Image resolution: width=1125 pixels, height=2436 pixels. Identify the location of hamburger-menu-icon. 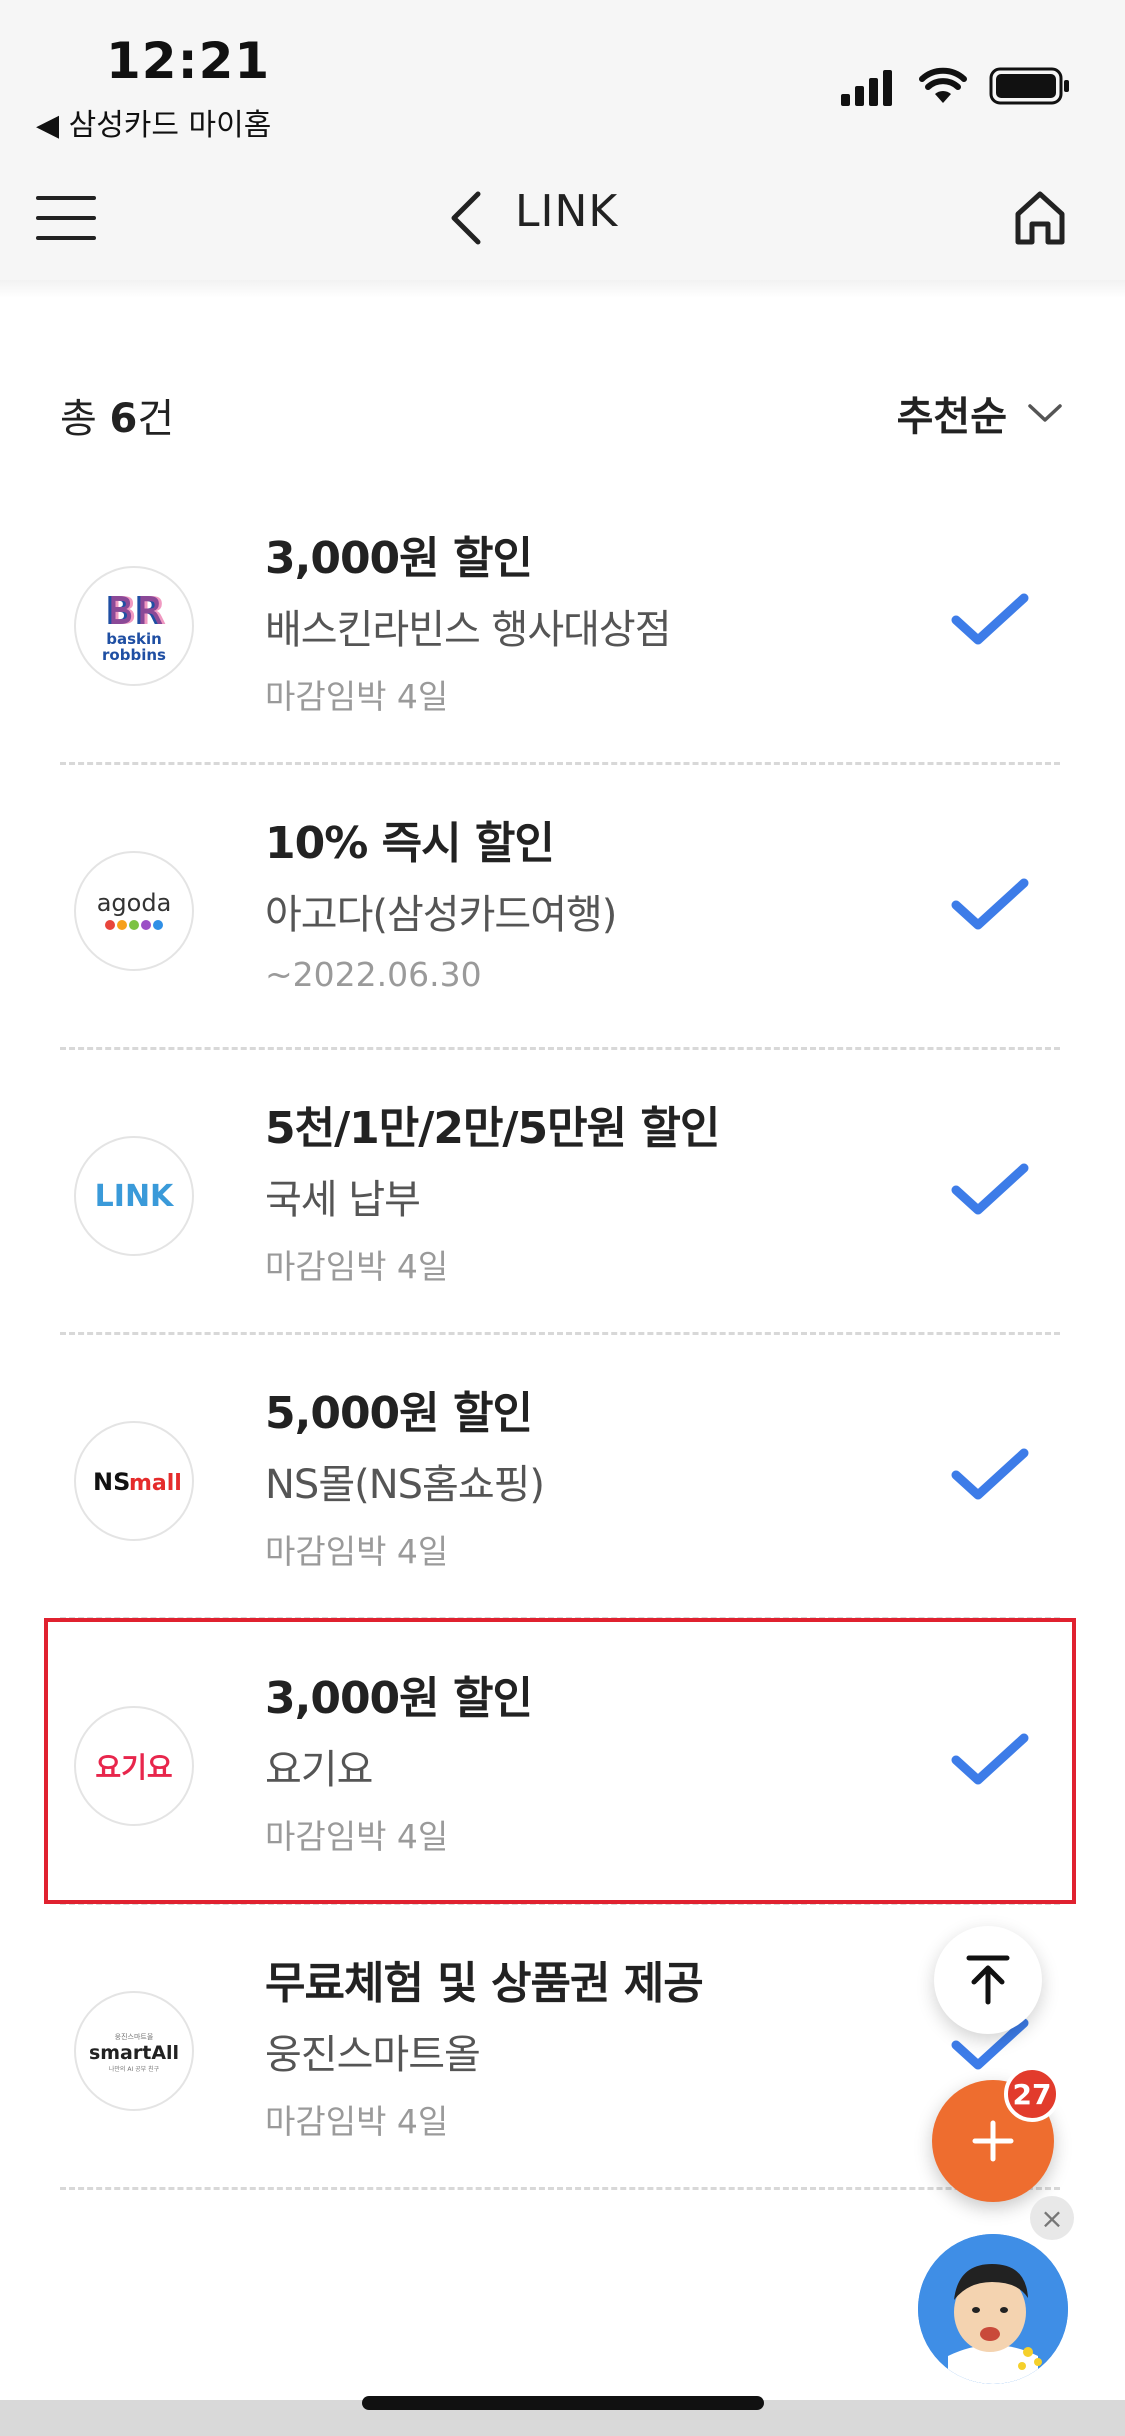
(67, 218).